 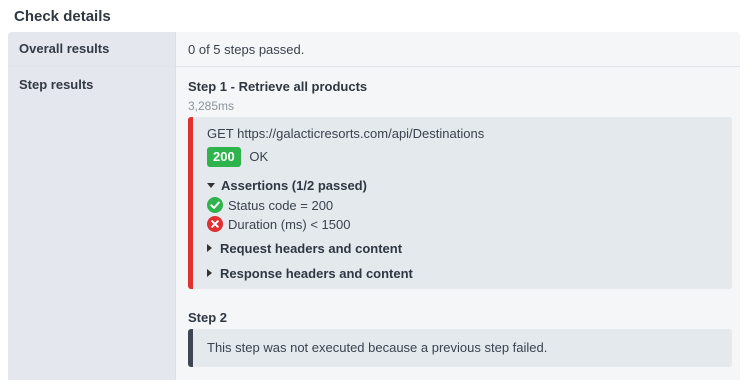 I want to click on request-headers-toggle: Request headers and content, so click(x=304, y=248).